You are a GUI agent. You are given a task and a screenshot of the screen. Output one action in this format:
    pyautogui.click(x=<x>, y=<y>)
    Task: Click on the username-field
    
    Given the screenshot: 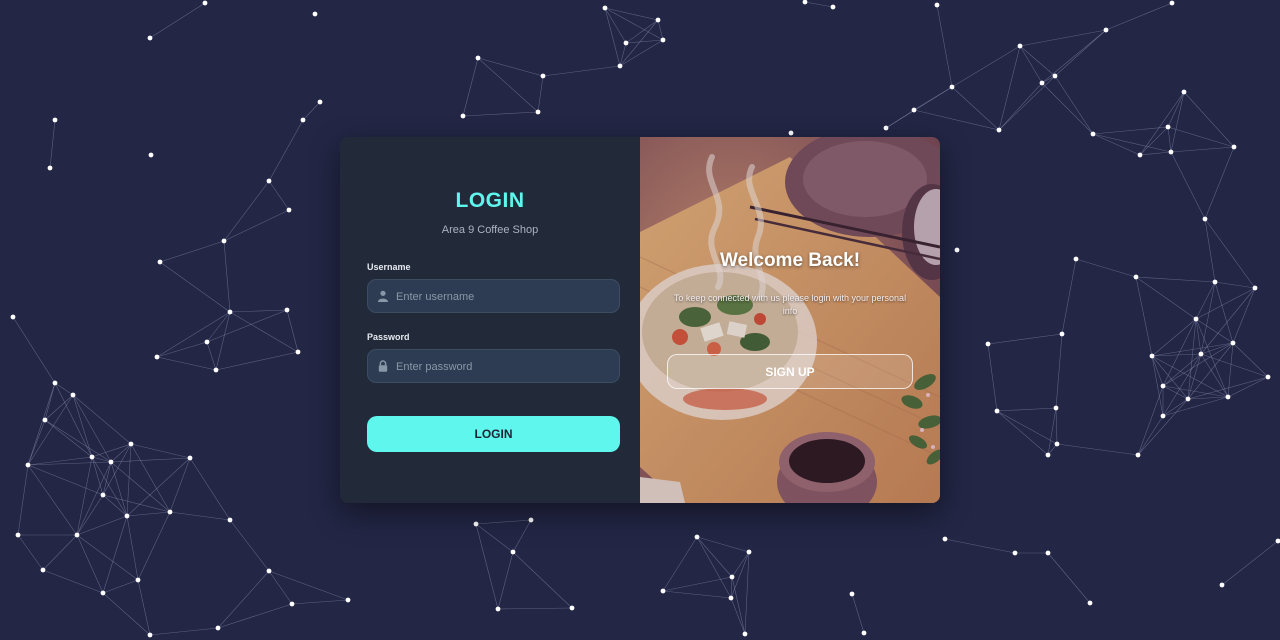 What is the action you would take?
    pyautogui.click(x=493, y=296)
    